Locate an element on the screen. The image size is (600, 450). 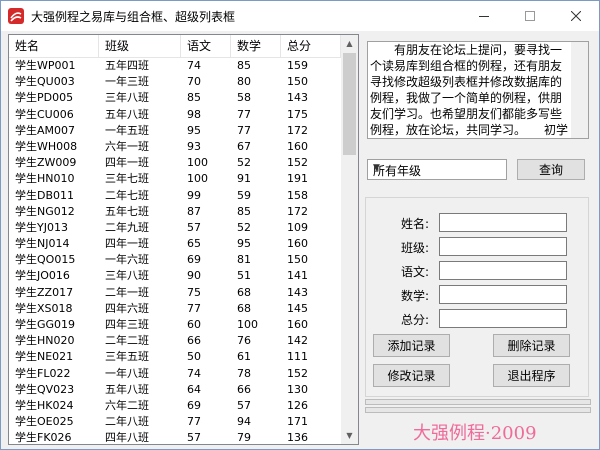
add-record-button: 添加记录 is located at coordinates (411, 345).